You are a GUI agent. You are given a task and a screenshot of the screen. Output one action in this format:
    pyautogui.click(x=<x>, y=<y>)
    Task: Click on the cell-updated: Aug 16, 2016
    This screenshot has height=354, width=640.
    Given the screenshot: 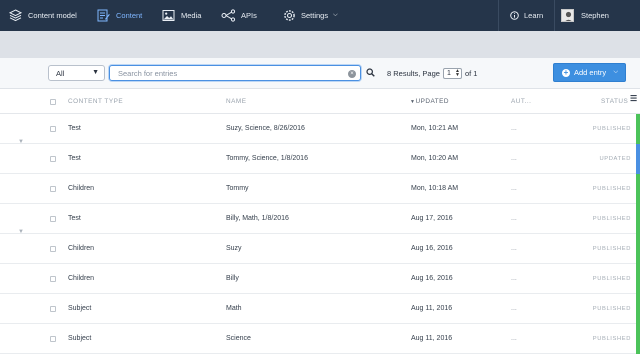 What is the action you would take?
    pyautogui.click(x=432, y=278)
    